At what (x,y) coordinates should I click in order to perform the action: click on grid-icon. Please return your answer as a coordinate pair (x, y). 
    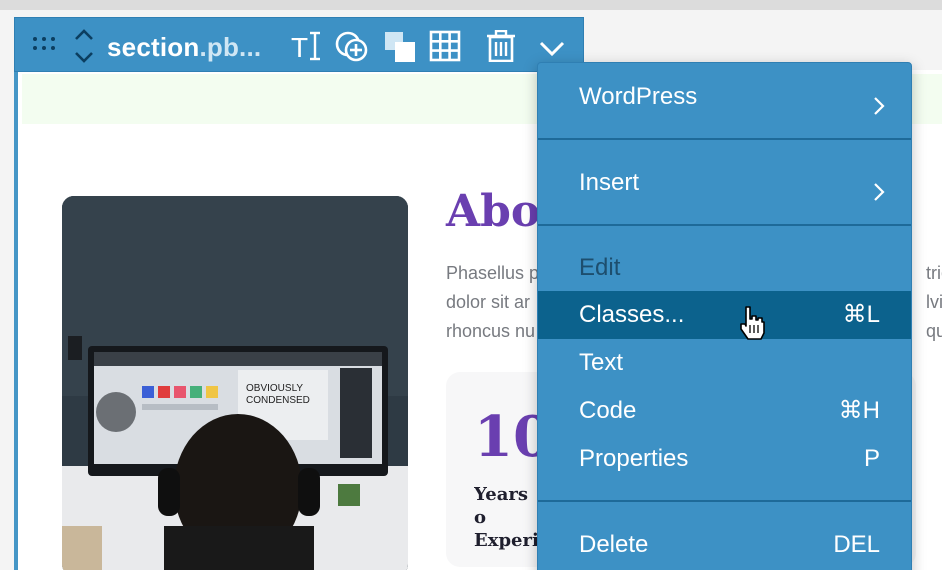
    Looking at the image, I should click on (445, 46).